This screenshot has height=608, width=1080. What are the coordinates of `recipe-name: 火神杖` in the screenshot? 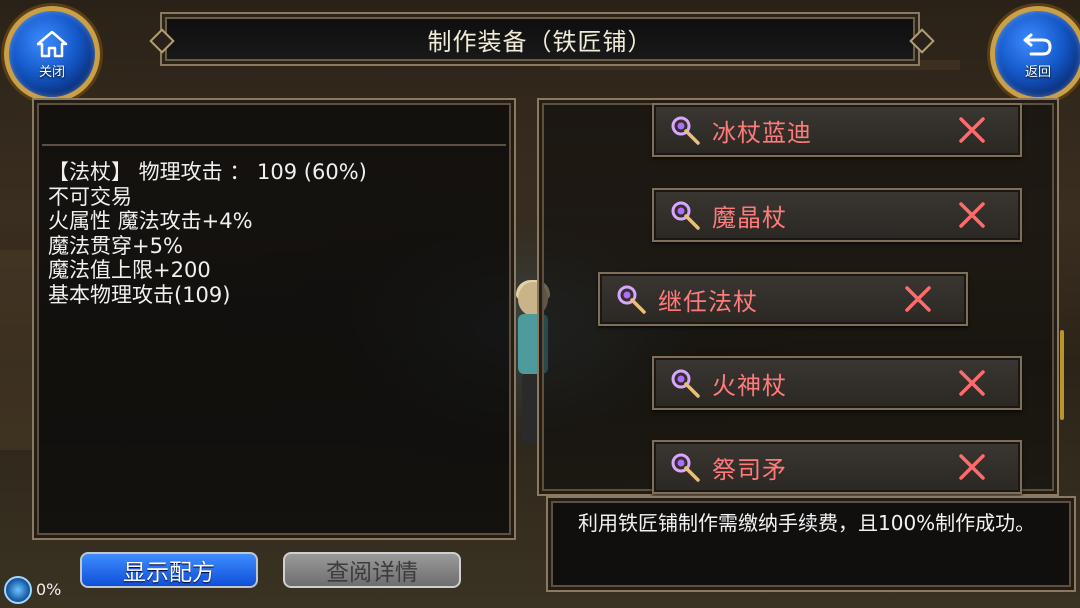 It's located at (749, 385).